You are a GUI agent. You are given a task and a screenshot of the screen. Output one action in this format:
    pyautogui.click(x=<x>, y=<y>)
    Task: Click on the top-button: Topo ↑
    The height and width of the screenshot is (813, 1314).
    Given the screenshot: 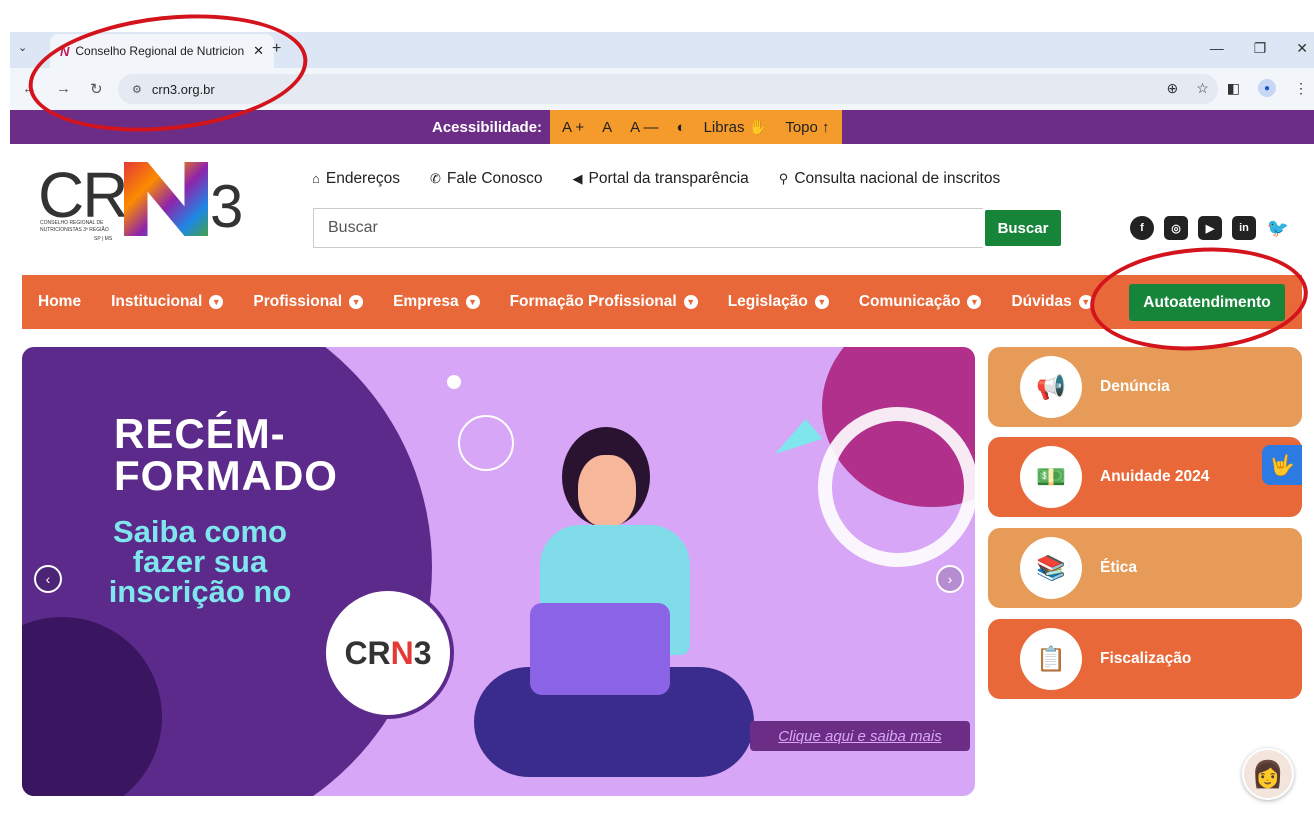 What is the action you would take?
    pyautogui.click(x=807, y=127)
    